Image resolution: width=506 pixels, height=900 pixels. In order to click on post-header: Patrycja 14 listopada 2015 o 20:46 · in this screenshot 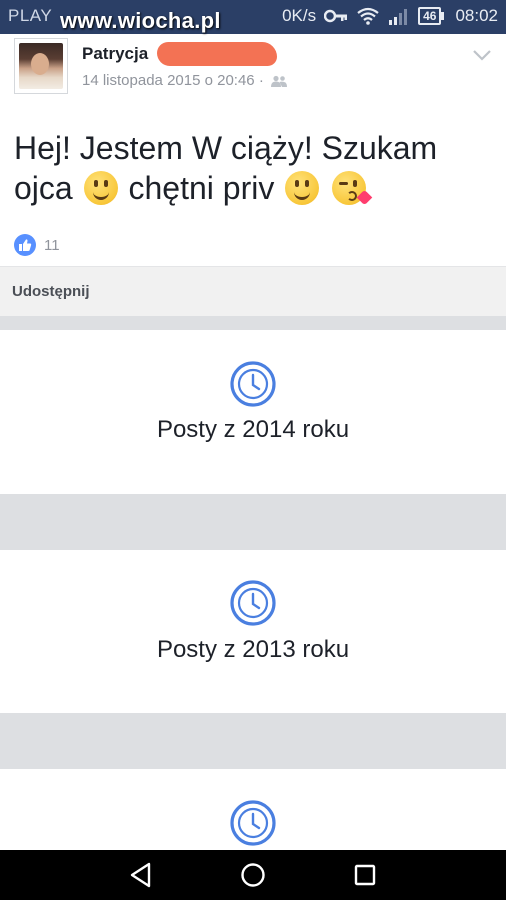, I will do `click(253, 70)`.